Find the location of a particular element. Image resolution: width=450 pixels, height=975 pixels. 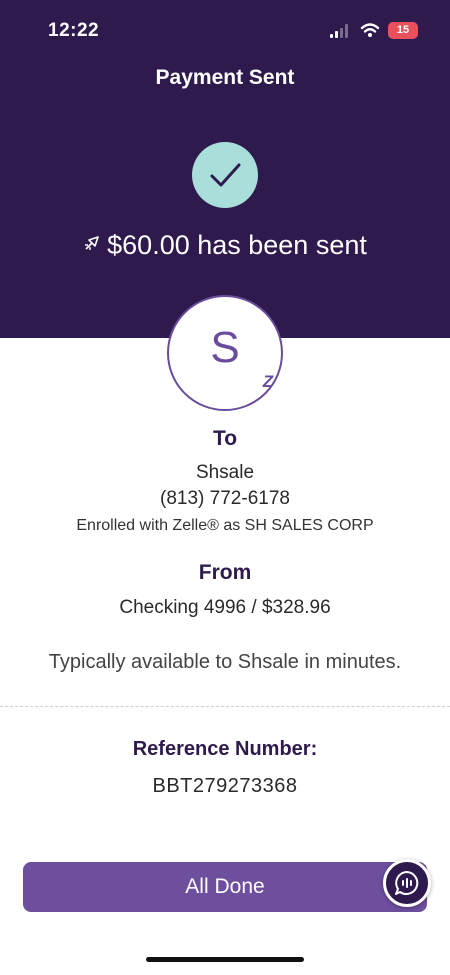

recipient-phone: (813) 772-6178 is located at coordinates (225, 498).